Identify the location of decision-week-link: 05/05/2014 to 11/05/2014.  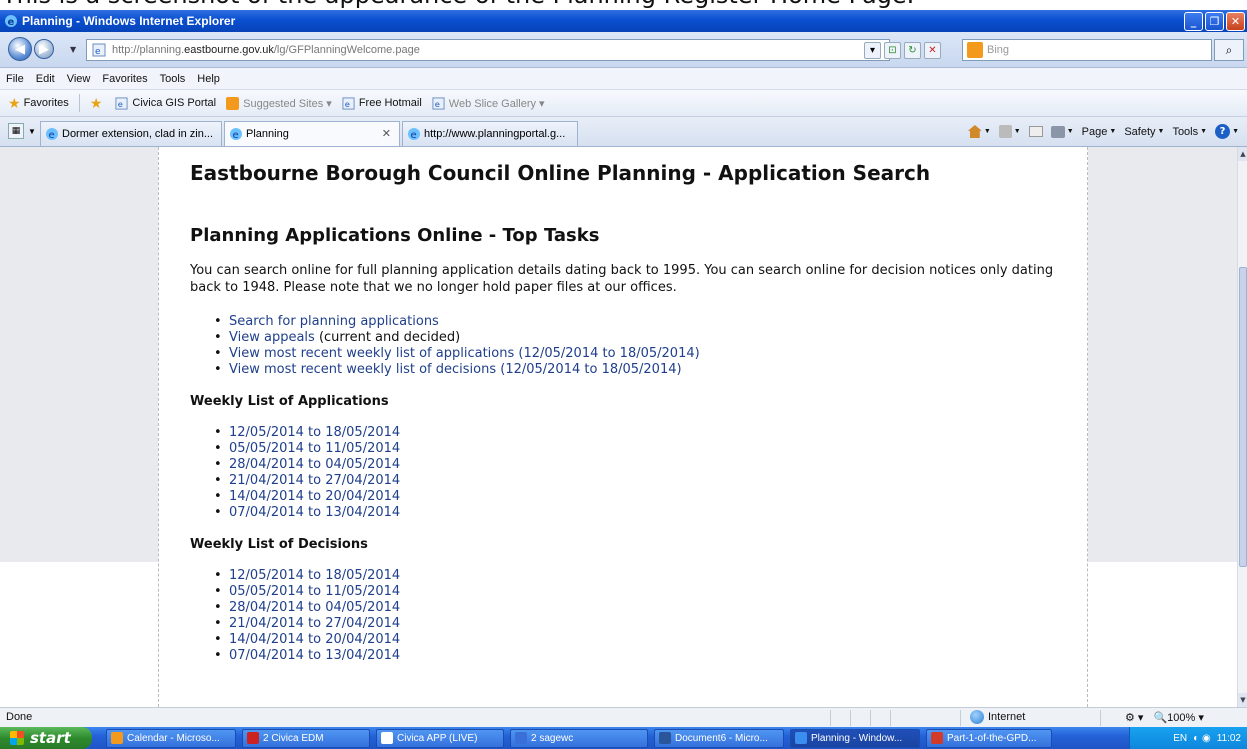
(314, 591).